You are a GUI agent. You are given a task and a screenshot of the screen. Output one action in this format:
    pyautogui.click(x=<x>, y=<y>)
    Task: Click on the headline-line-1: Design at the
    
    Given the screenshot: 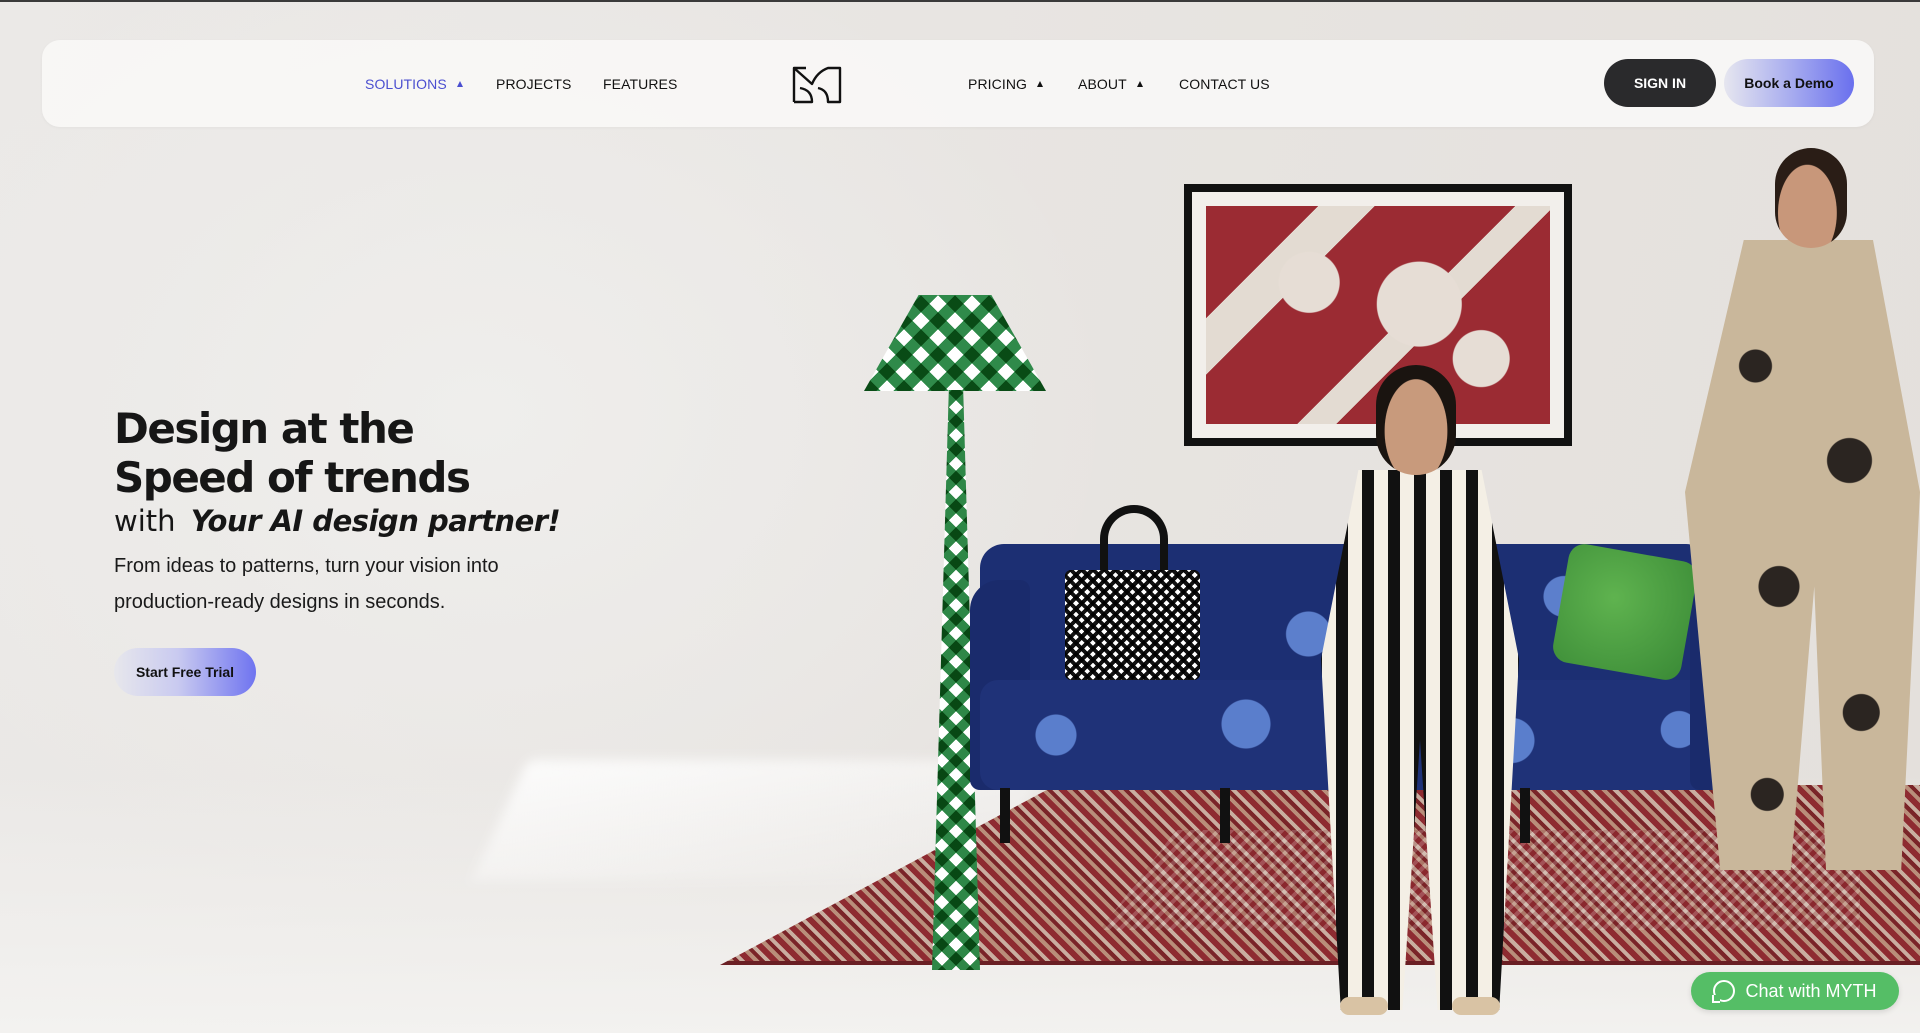 What is the action you would take?
    pyautogui.click(x=264, y=428)
    